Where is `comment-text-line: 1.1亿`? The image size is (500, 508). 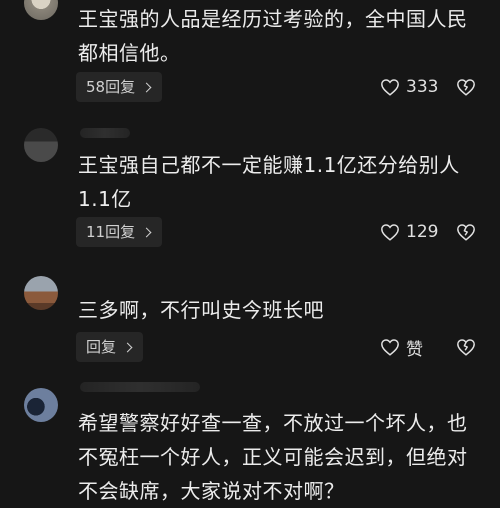
comment-text-line: 1.1亿 is located at coordinates (105, 199).